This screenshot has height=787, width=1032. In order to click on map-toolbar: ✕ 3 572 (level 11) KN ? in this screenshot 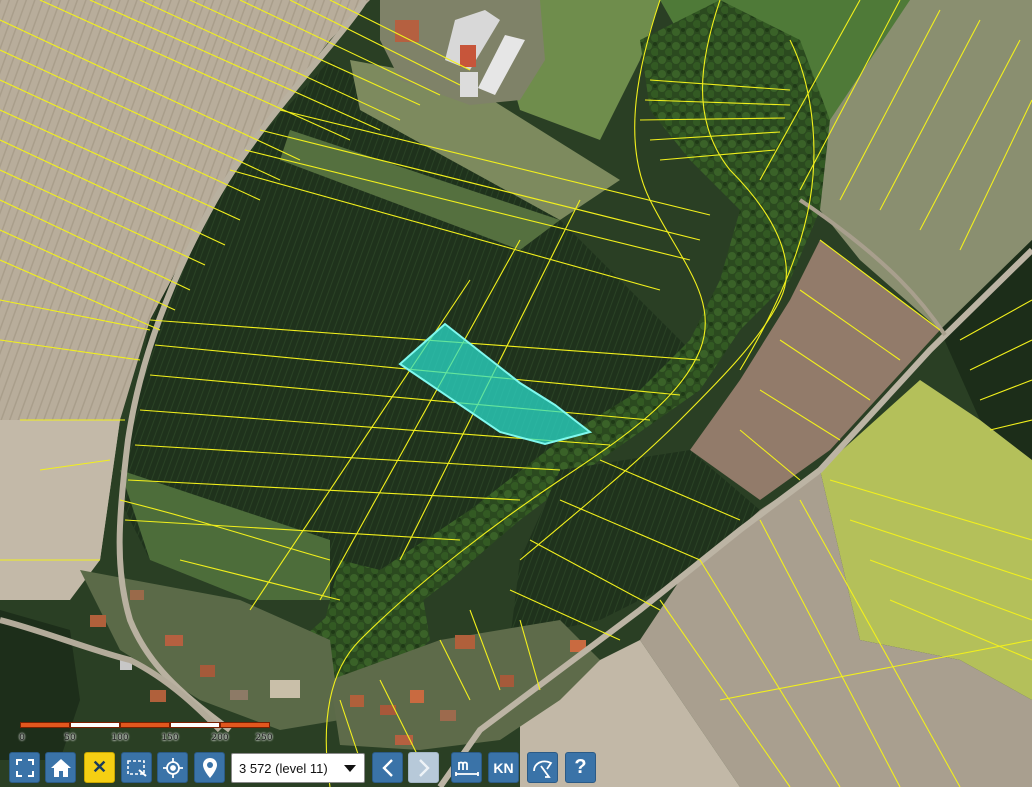, I will do `click(516, 768)`.